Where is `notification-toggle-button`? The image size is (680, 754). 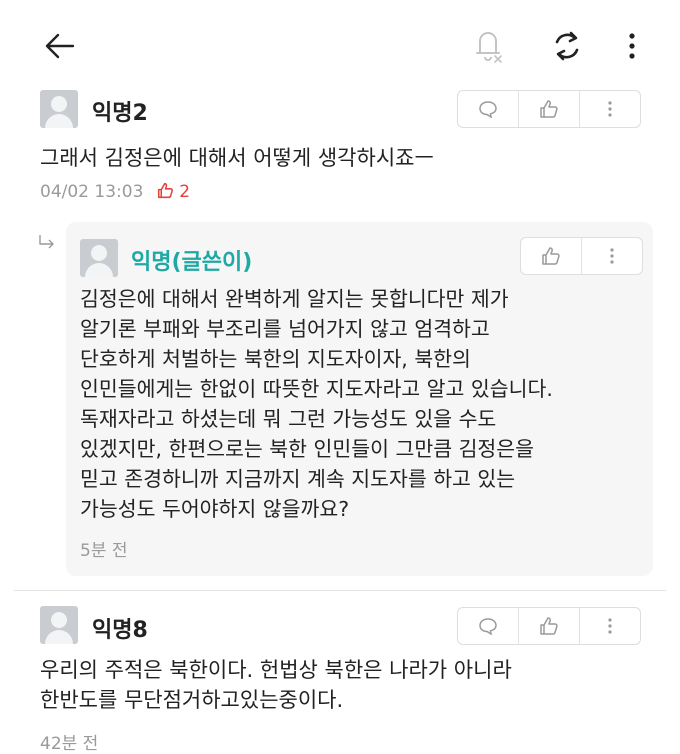 notification-toggle-button is located at coordinates (488, 45).